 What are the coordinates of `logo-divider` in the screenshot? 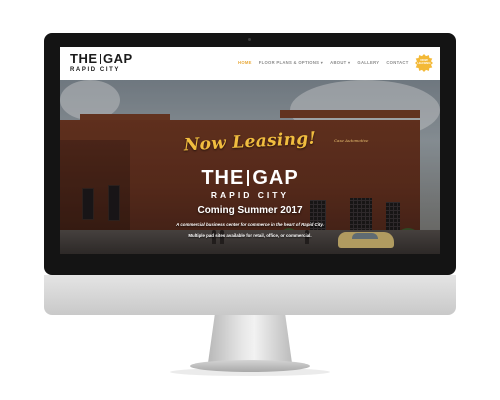 It's located at (100, 59).